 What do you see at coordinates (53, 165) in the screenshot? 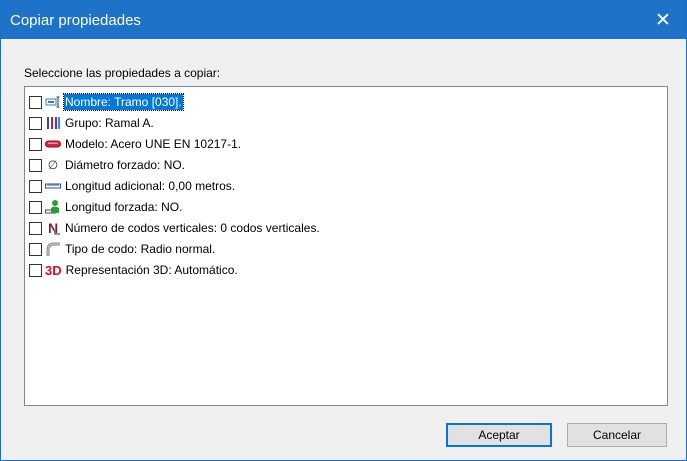
I see `diameter-icon: ∅` at bounding box center [53, 165].